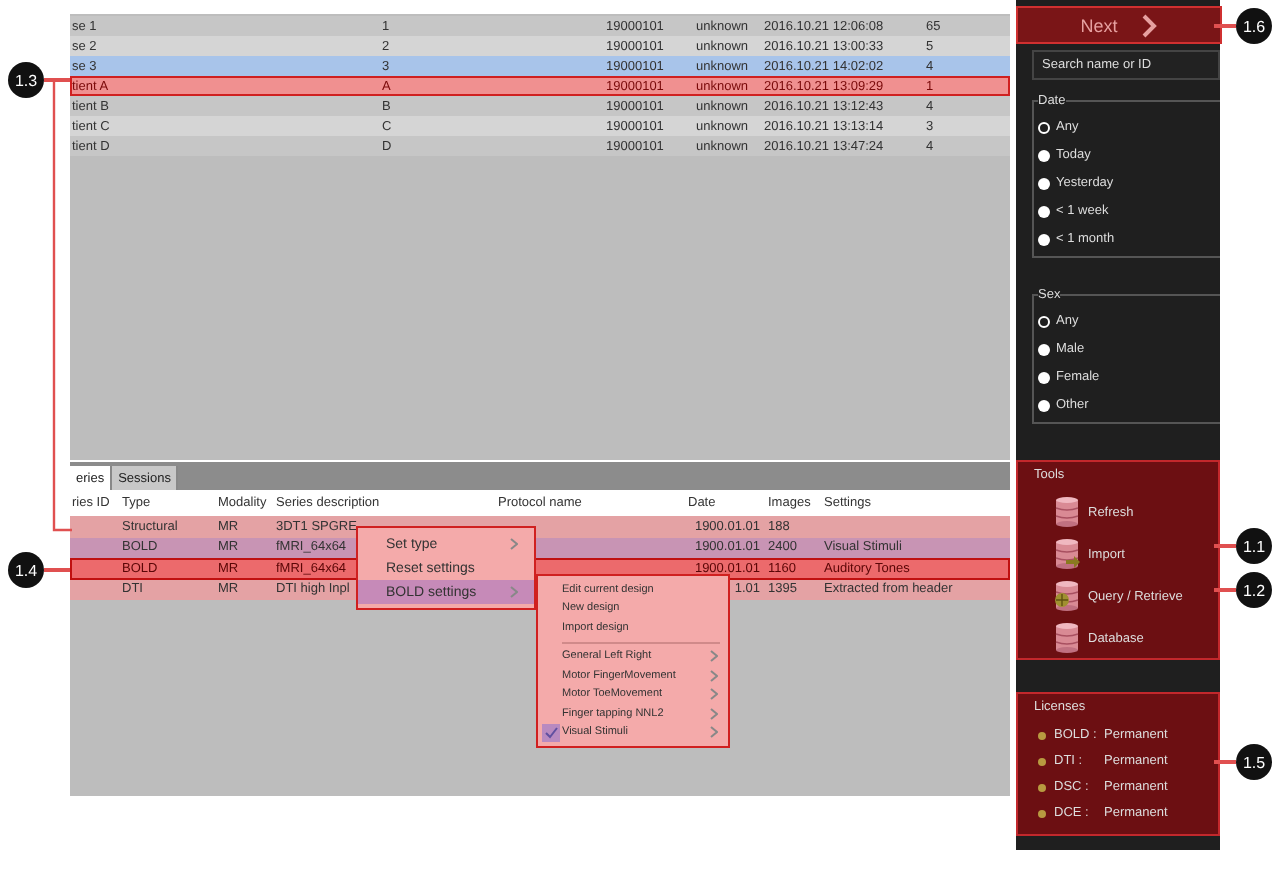 This screenshot has height=874, width=1288. What do you see at coordinates (1254, 26) in the screenshot?
I see `callout-badge: 1.6` at bounding box center [1254, 26].